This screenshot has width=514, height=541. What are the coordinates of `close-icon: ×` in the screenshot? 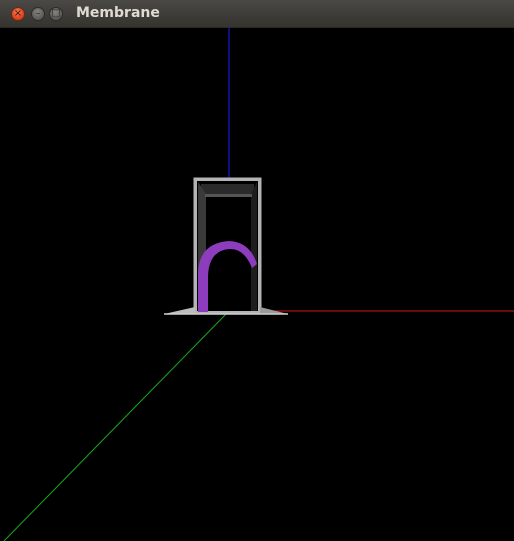 It's located at (18, 13).